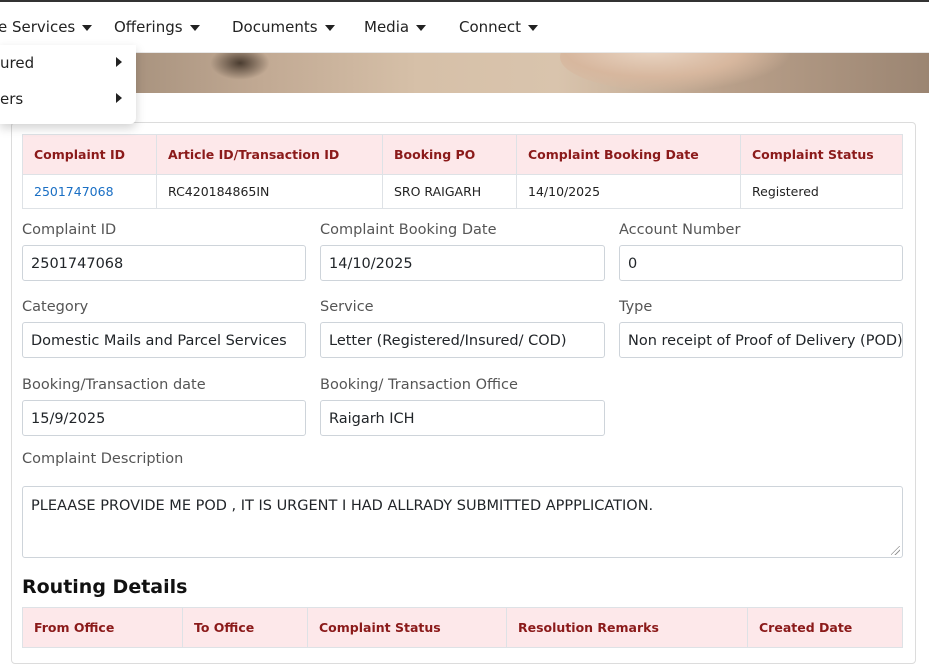 The height and width of the screenshot is (664, 929). I want to click on table-cell: SRO RAIGARH, so click(449, 191).